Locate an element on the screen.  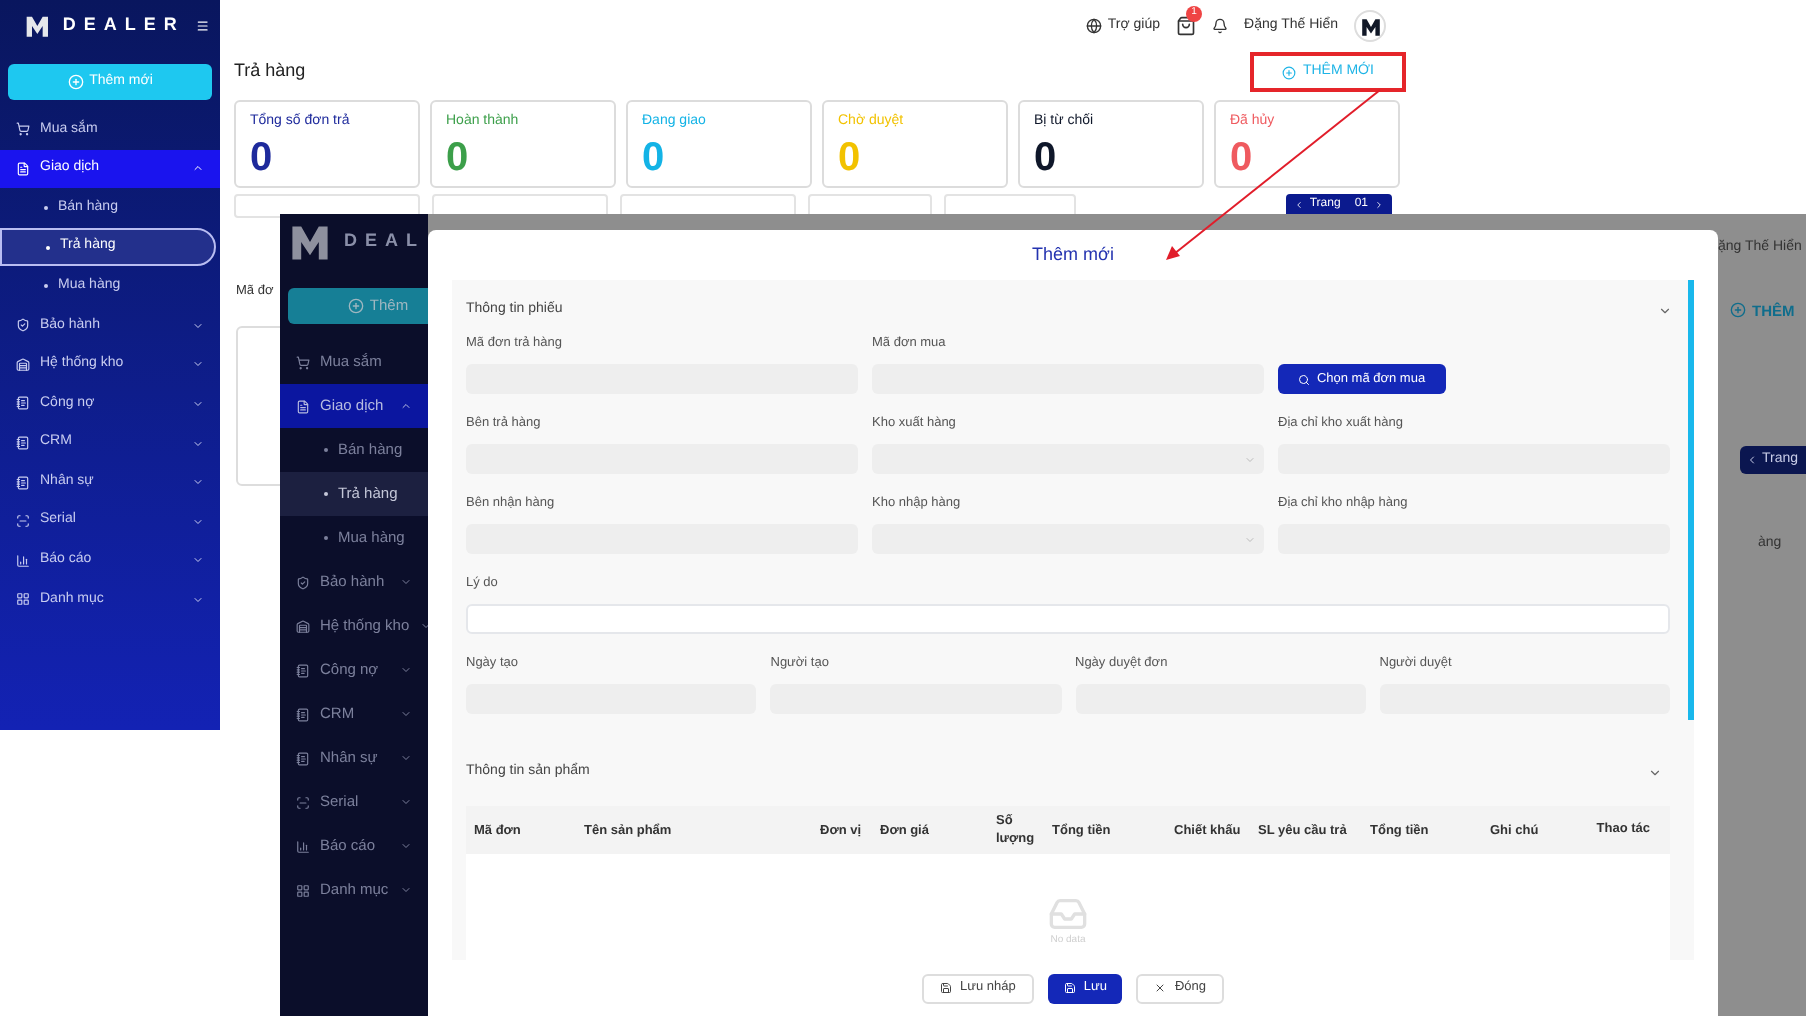
menu-icon is located at coordinates (203, 26).